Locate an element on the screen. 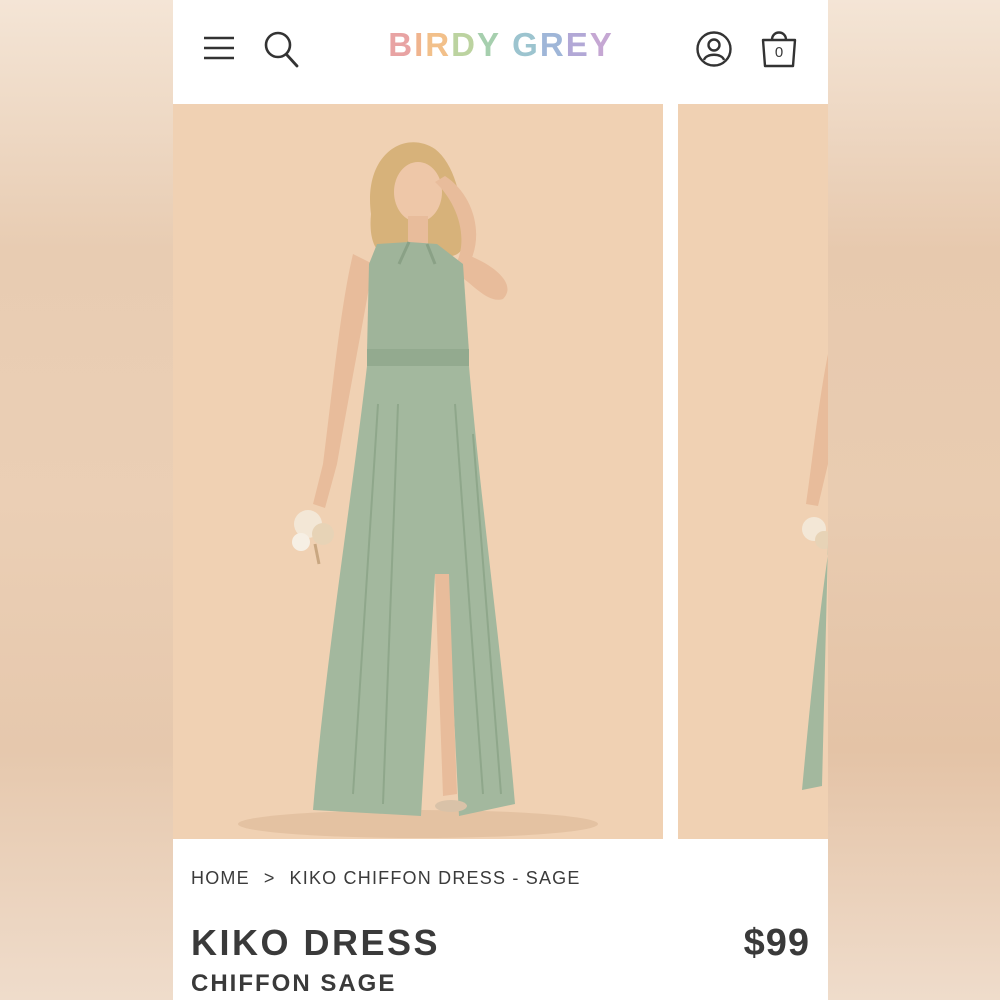 This screenshot has width=1000, height=1000. breadcrumb-home-link: HOME is located at coordinates (220, 878).